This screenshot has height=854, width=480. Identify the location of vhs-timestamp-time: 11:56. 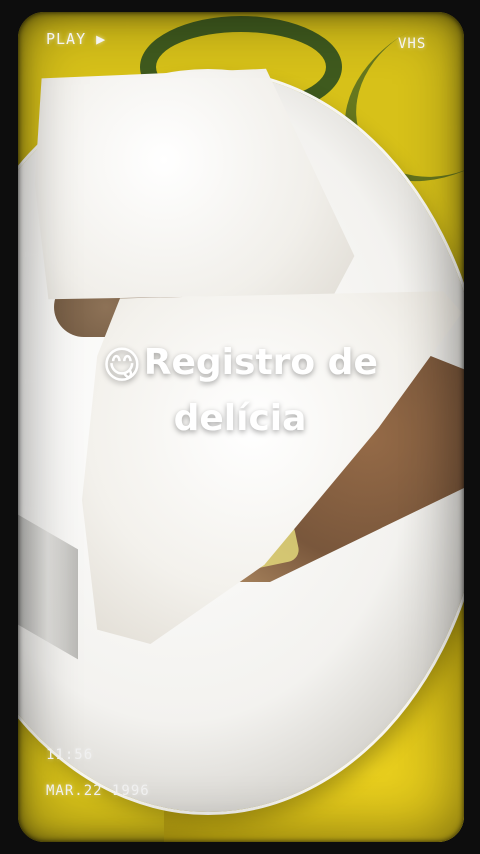
(70, 755).